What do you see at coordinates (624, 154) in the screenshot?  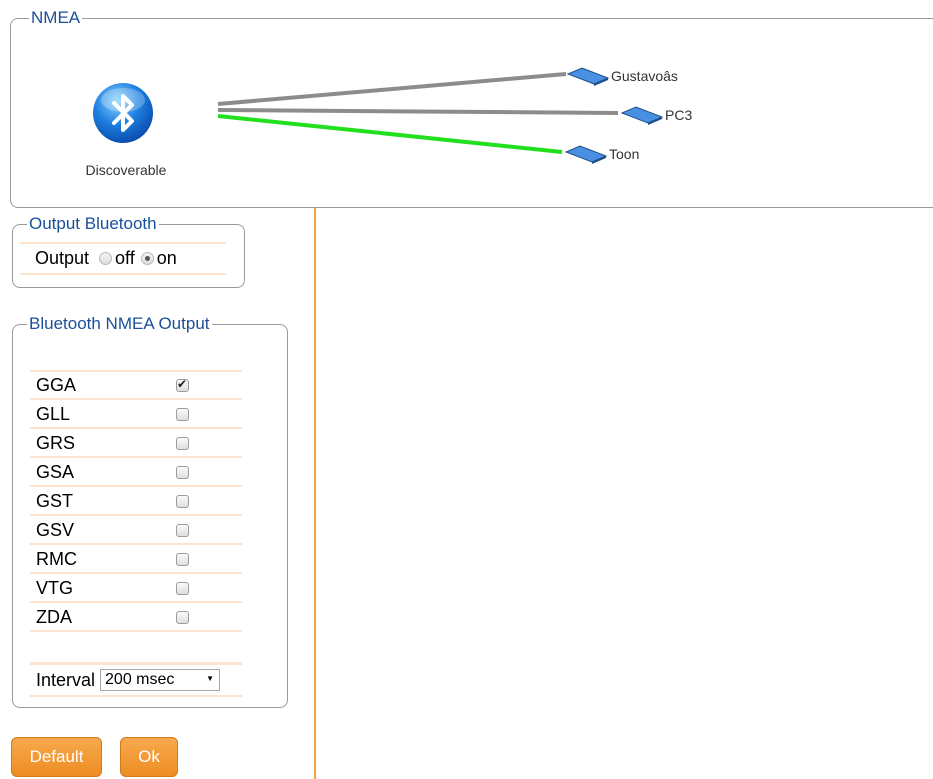 I see `device-name: Toon` at bounding box center [624, 154].